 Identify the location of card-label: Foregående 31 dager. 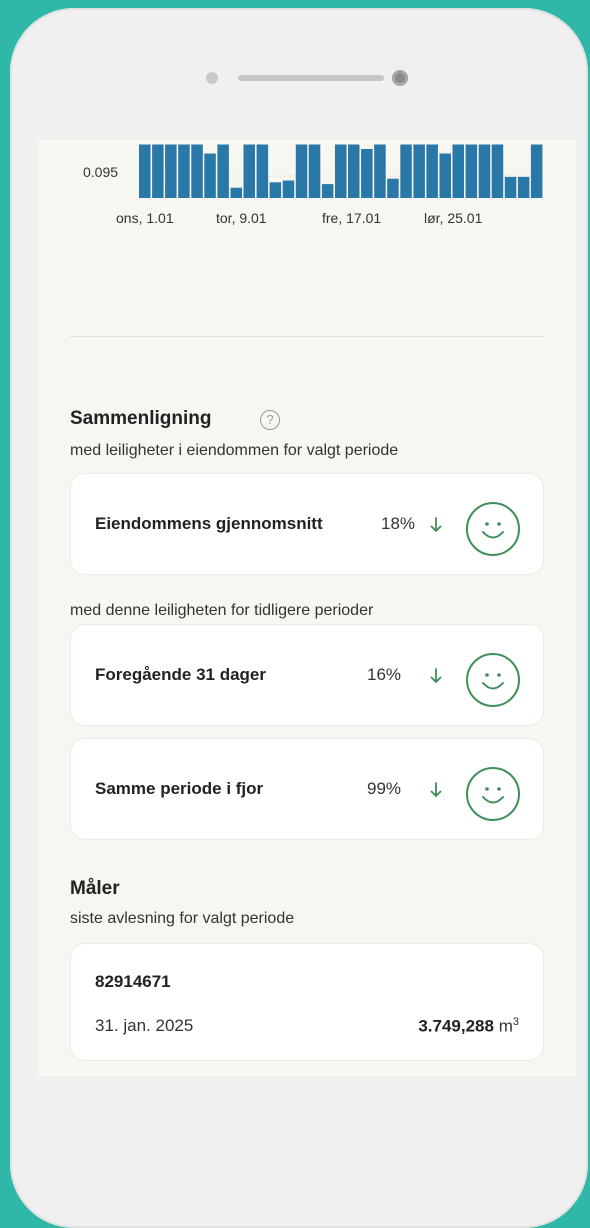
(181, 674).